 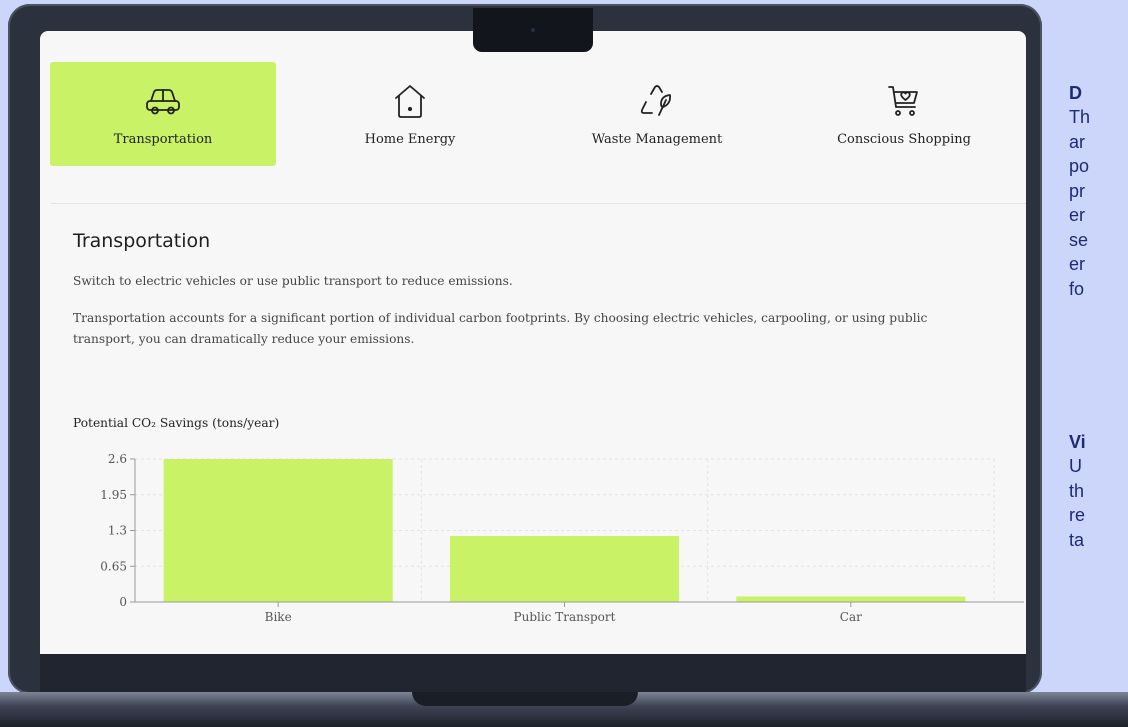 What do you see at coordinates (278, 530) in the screenshot?
I see `bar-bike` at bounding box center [278, 530].